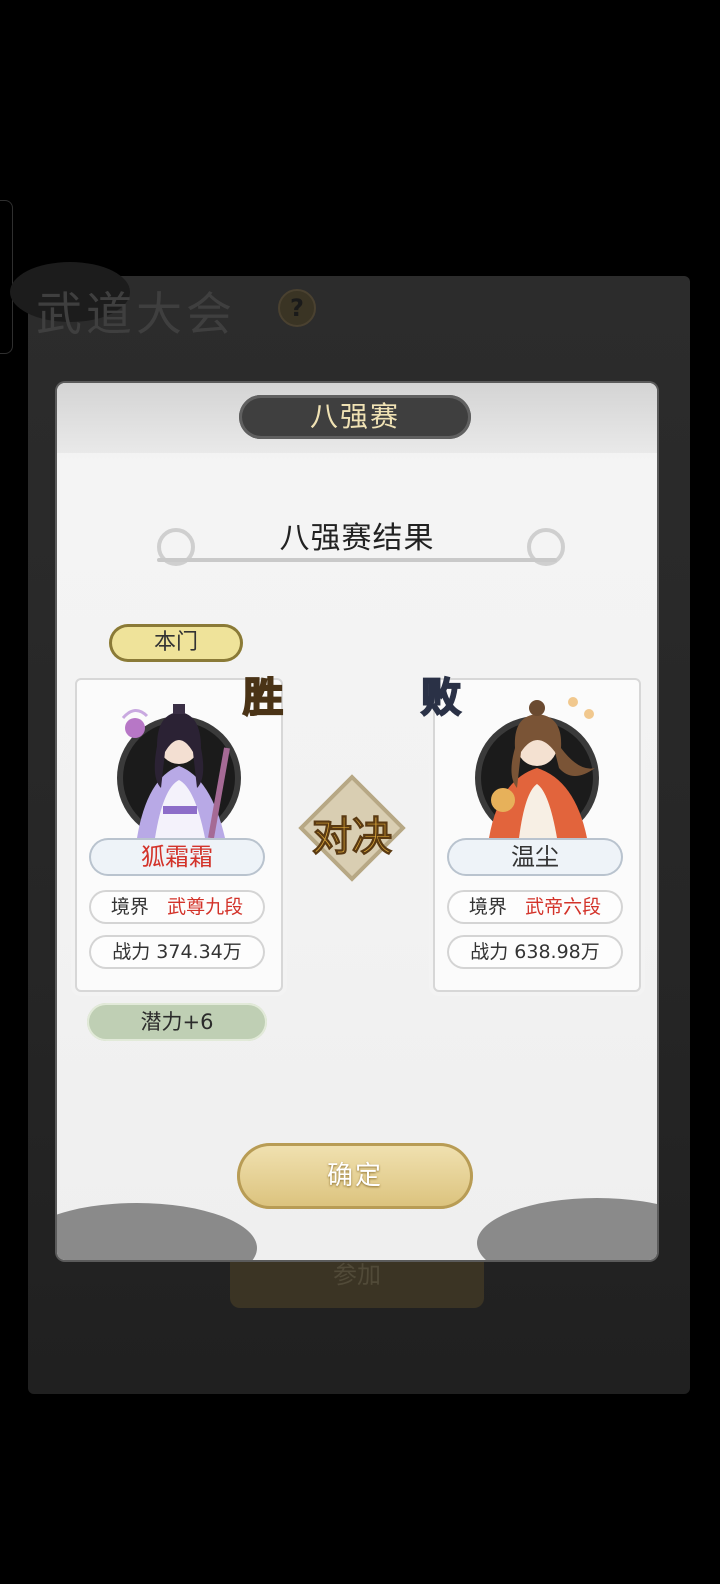 This screenshot has height=1584, width=720. Describe the element at coordinates (176, 643) in the screenshot. I see `own-sect-tag: 本门` at that location.